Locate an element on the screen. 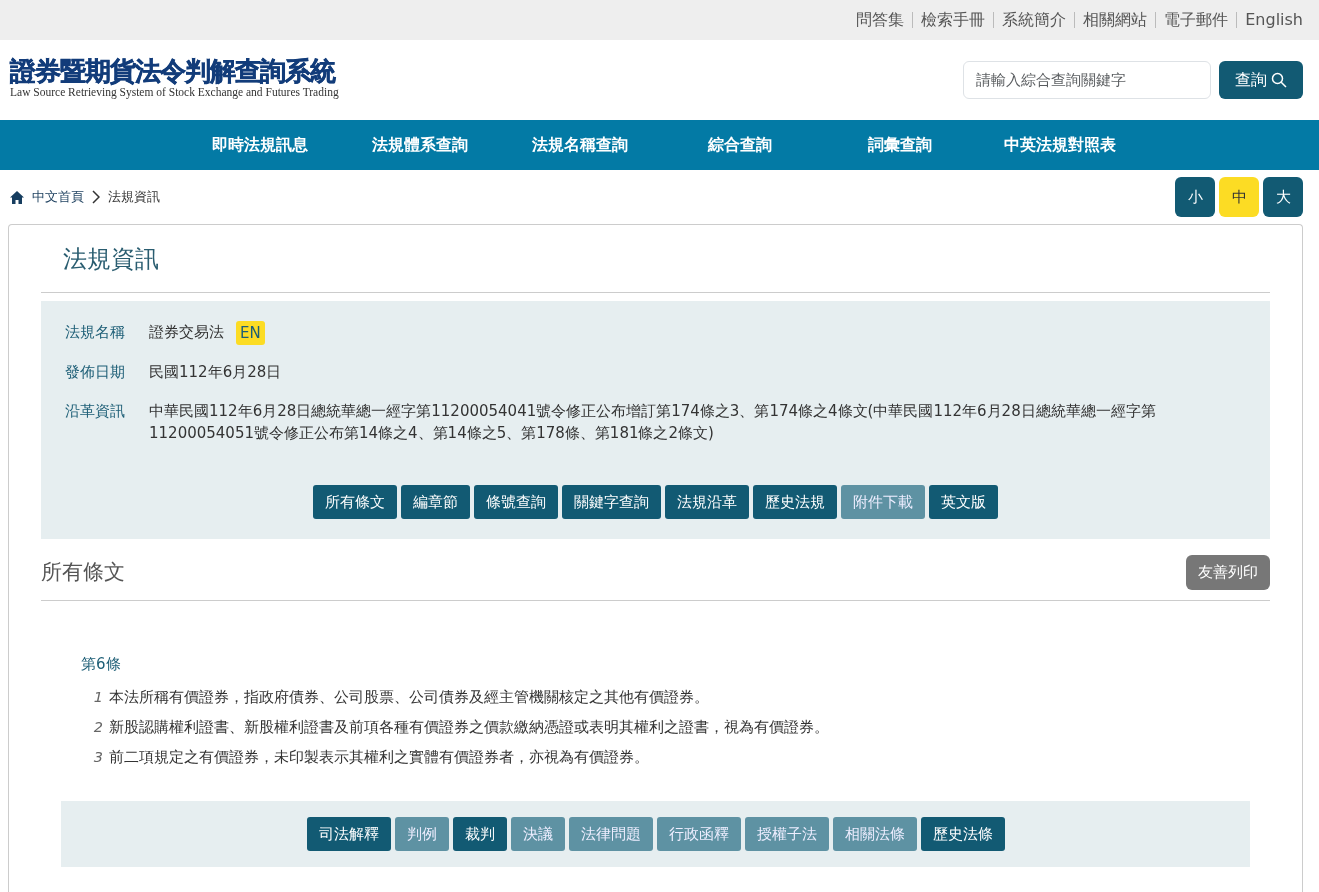 The image size is (1319, 892). language-badge: EN is located at coordinates (250, 333).